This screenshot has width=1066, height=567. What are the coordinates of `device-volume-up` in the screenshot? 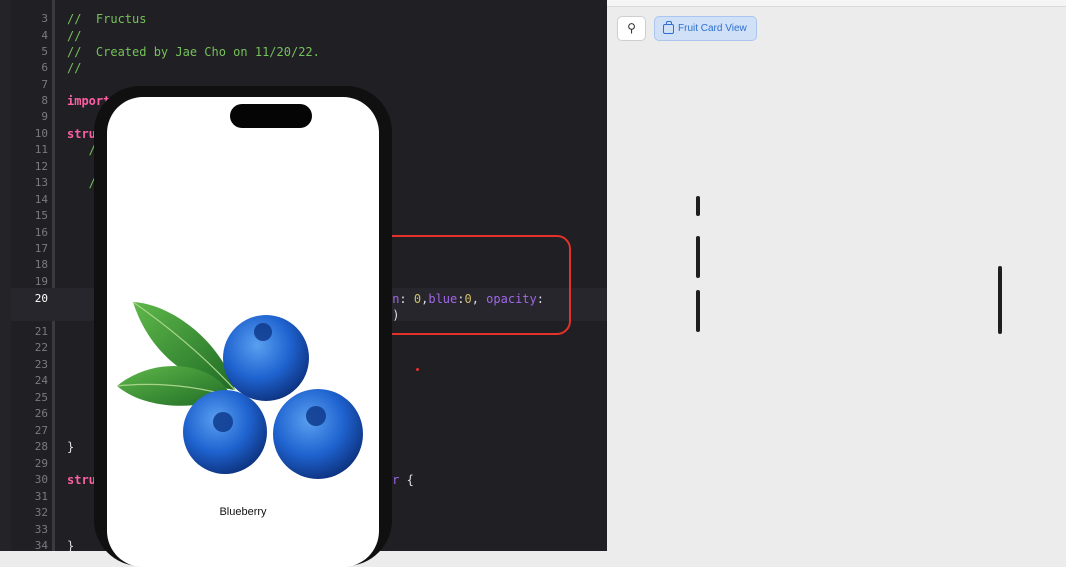 It's located at (698, 257).